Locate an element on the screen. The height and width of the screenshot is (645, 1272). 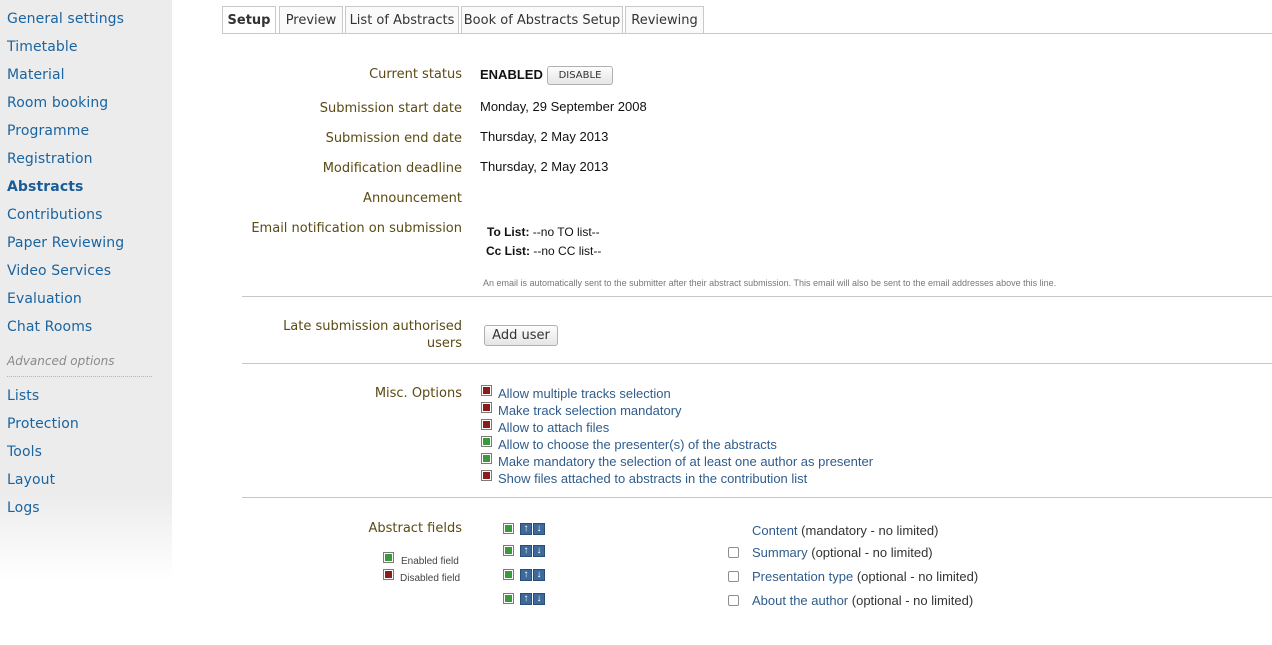
field-row-about-author: About the author (optional - no limited) is located at coordinates (862, 600).